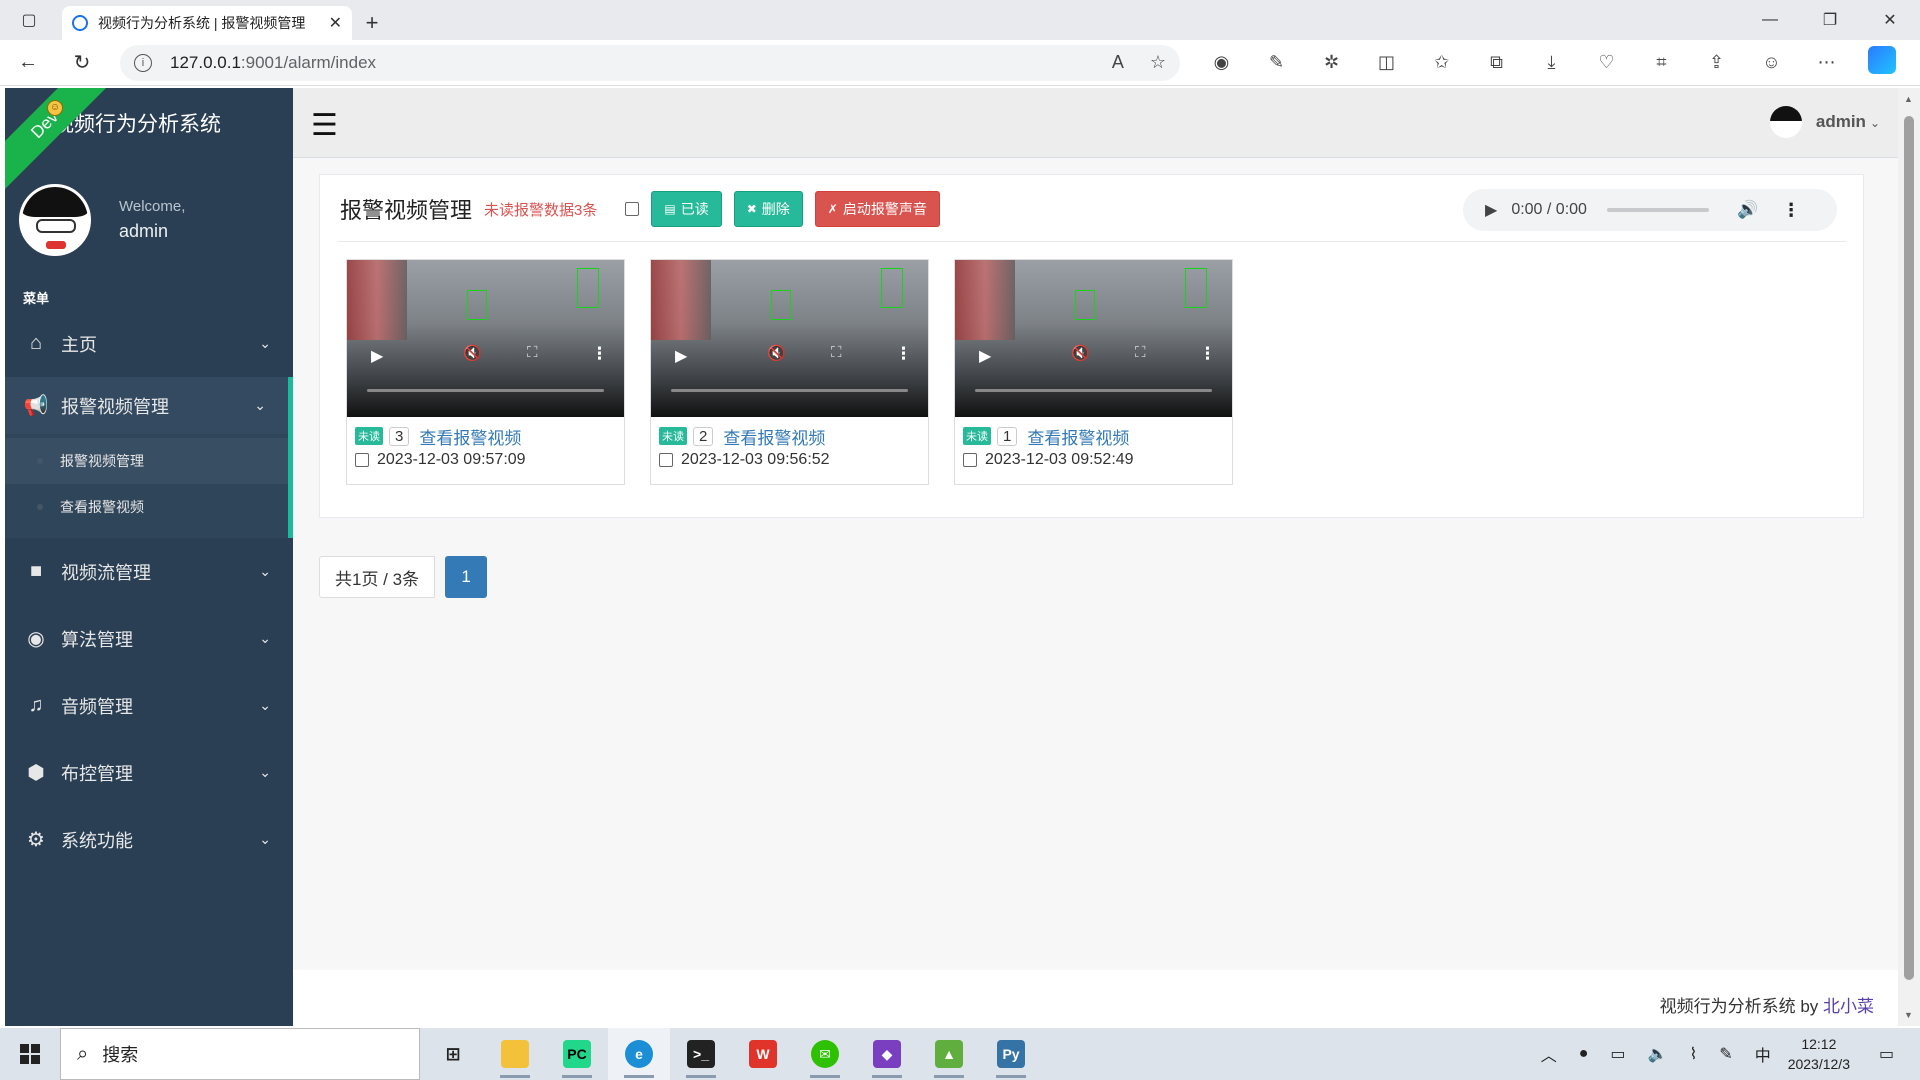 The height and width of the screenshot is (1080, 1920). Describe the element at coordinates (143, 62) in the screenshot. I see `site-info-icon: i` at that location.